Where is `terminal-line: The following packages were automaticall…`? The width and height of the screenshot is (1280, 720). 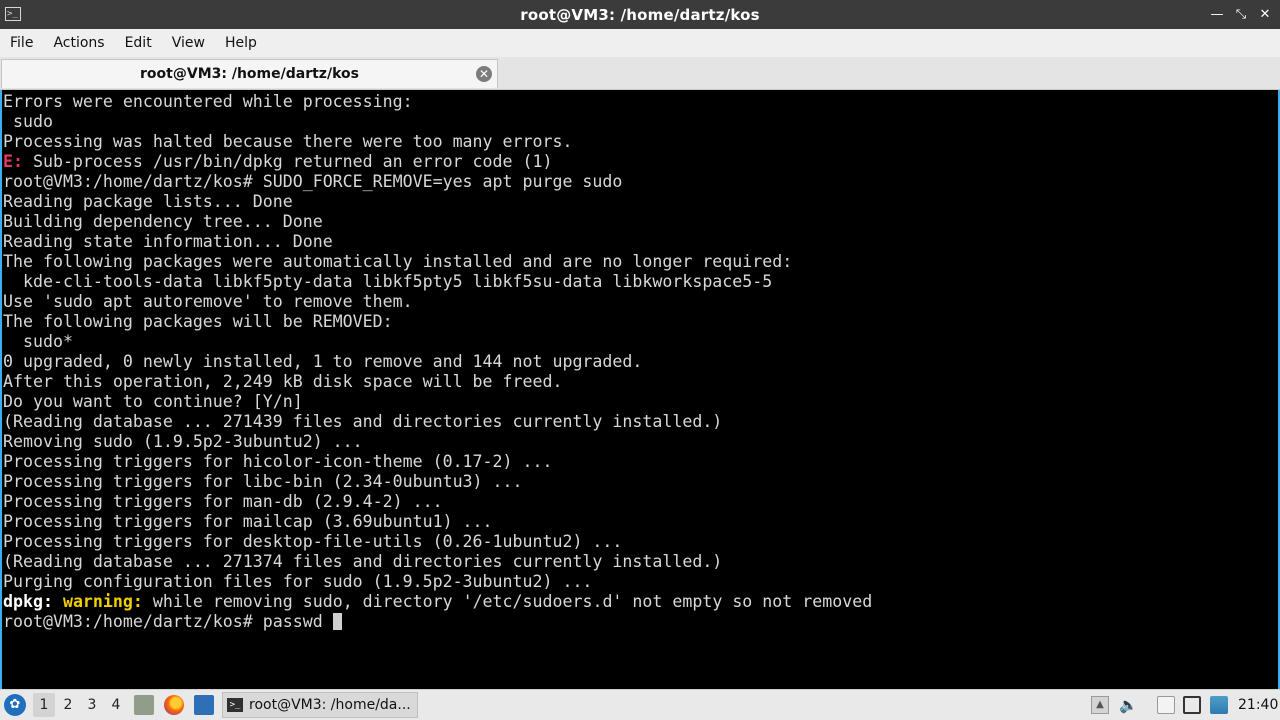
terminal-line: The following packages were automaticall… is located at coordinates (437, 262).